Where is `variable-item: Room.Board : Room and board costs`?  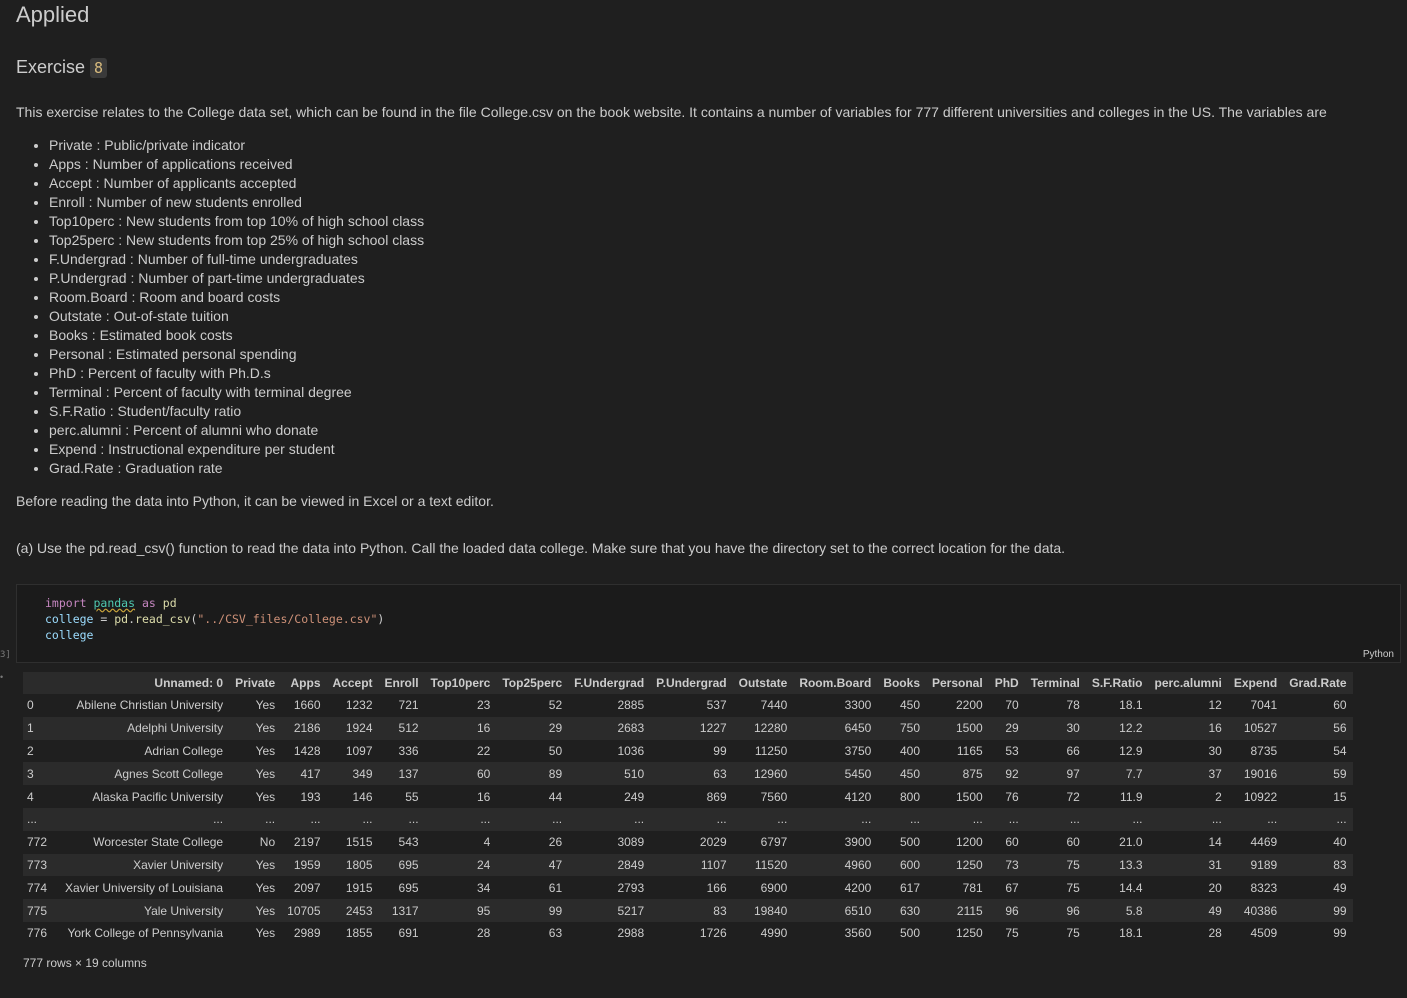 variable-item: Room.Board : Room and board costs is located at coordinates (236, 297).